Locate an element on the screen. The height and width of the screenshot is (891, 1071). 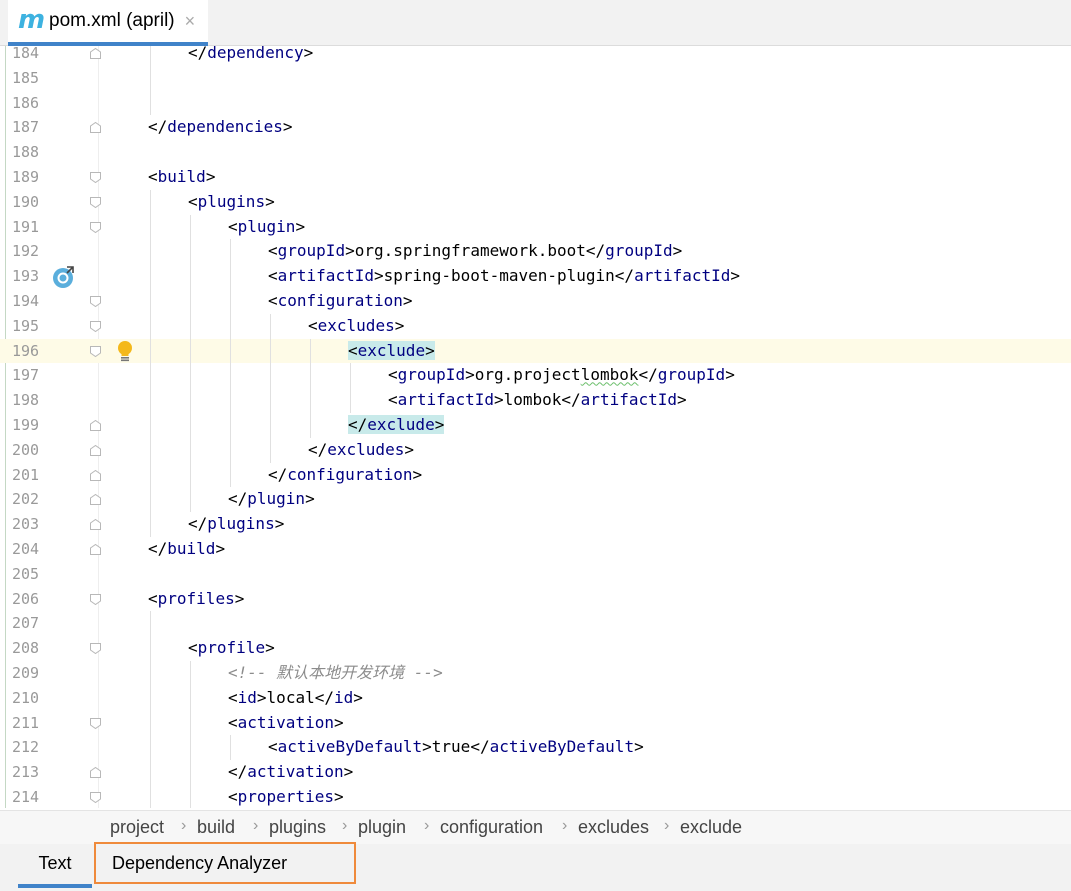
lightbulb-icon is located at coordinates (125, 352).